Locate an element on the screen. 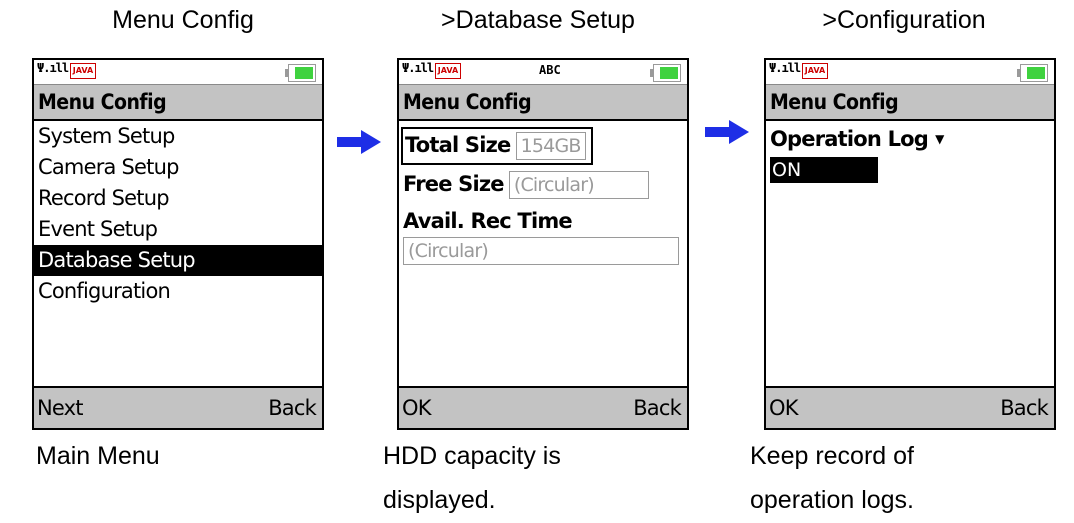 This screenshot has height=523, width=1074. caption-line: HDD capacity is is located at coordinates (472, 456).